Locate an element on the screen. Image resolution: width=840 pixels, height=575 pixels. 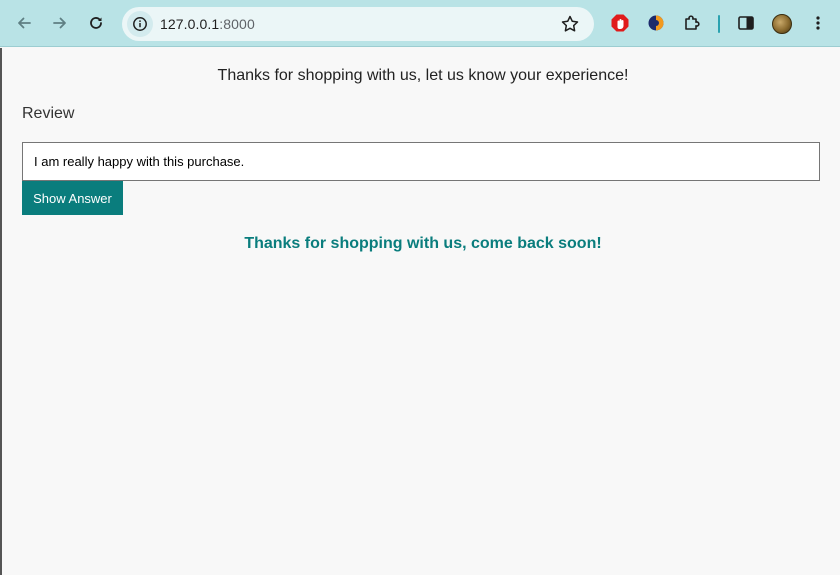
browser-toolbar: 127.0.0.1:8000 is located at coordinates (420, 23).